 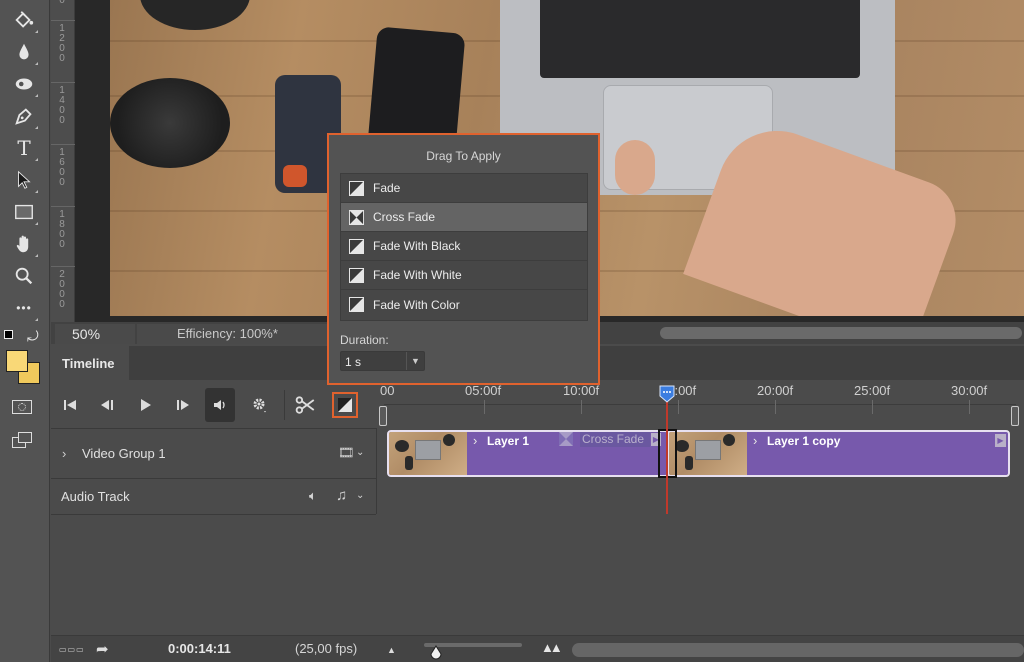 What do you see at coordinates (313, 496) in the screenshot?
I see `speaker-icon: 🔈︎` at bounding box center [313, 496].